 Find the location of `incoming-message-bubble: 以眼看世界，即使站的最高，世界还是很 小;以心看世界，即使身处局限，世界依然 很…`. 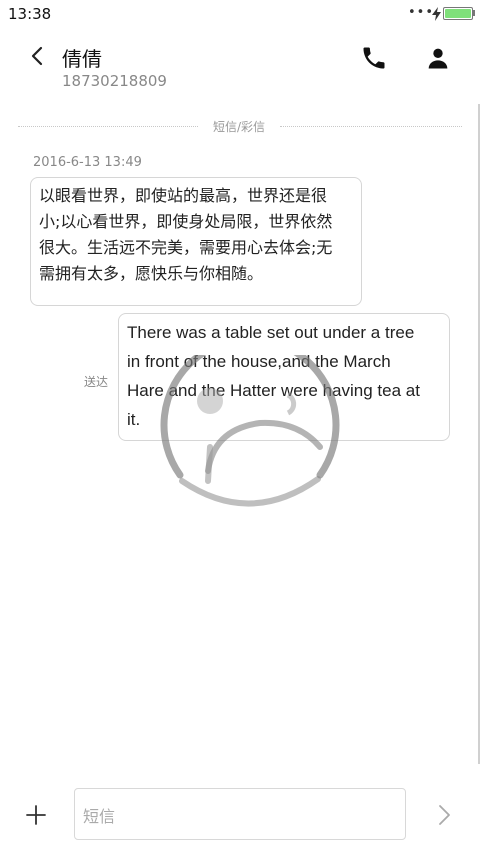

incoming-message-bubble: 以眼看世界，即使站的最高，世界还是很 小;以心看世界，即使身处局限，世界依然 很… is located at coordinates (196, 241).